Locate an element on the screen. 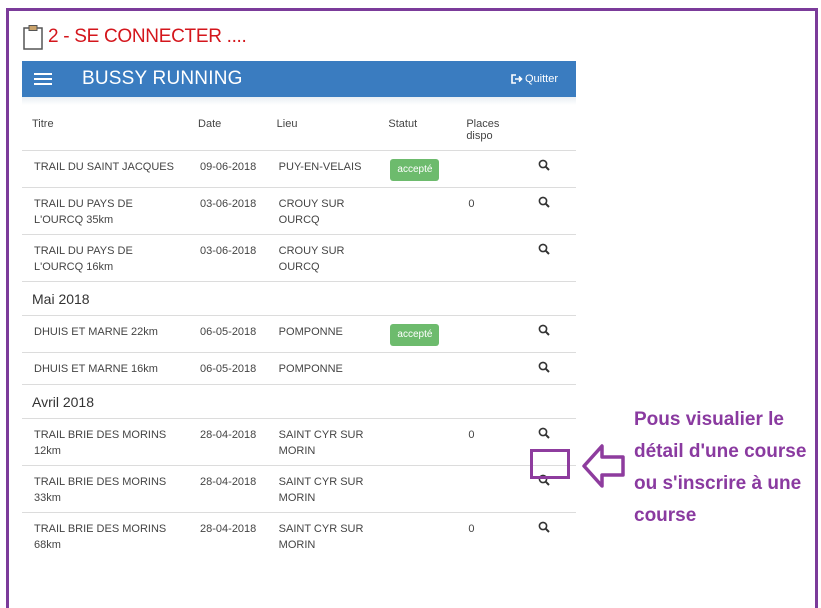 This screenshot has width=821, height=608. month-group-row: Mai 2018 is located at coordinates (299, 298).